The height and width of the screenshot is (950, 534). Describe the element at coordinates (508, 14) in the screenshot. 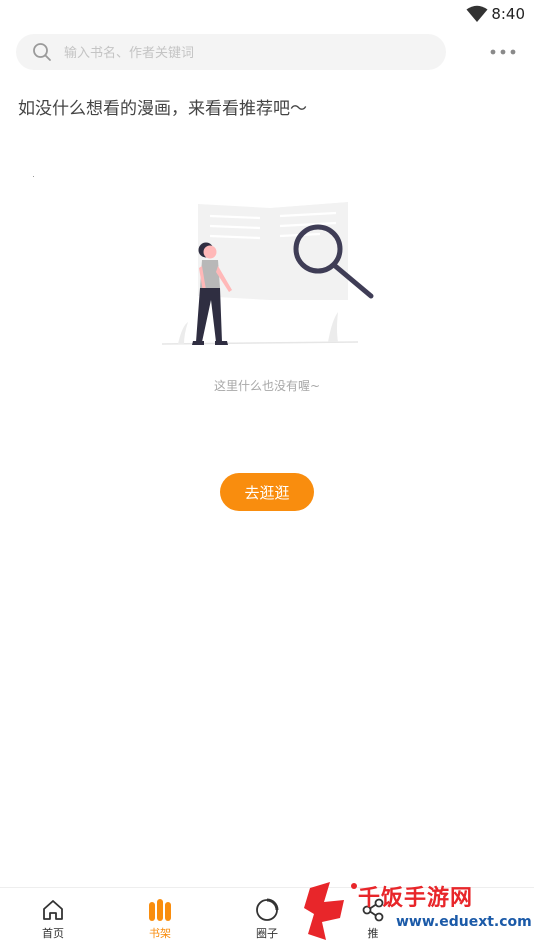

I see `status-time: 8:40` at that location.